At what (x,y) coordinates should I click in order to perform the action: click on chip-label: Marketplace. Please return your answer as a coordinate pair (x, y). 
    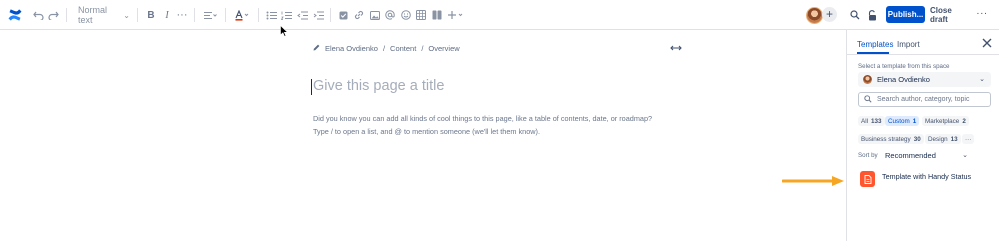
    Looking at the image, I should click on (942, 121).